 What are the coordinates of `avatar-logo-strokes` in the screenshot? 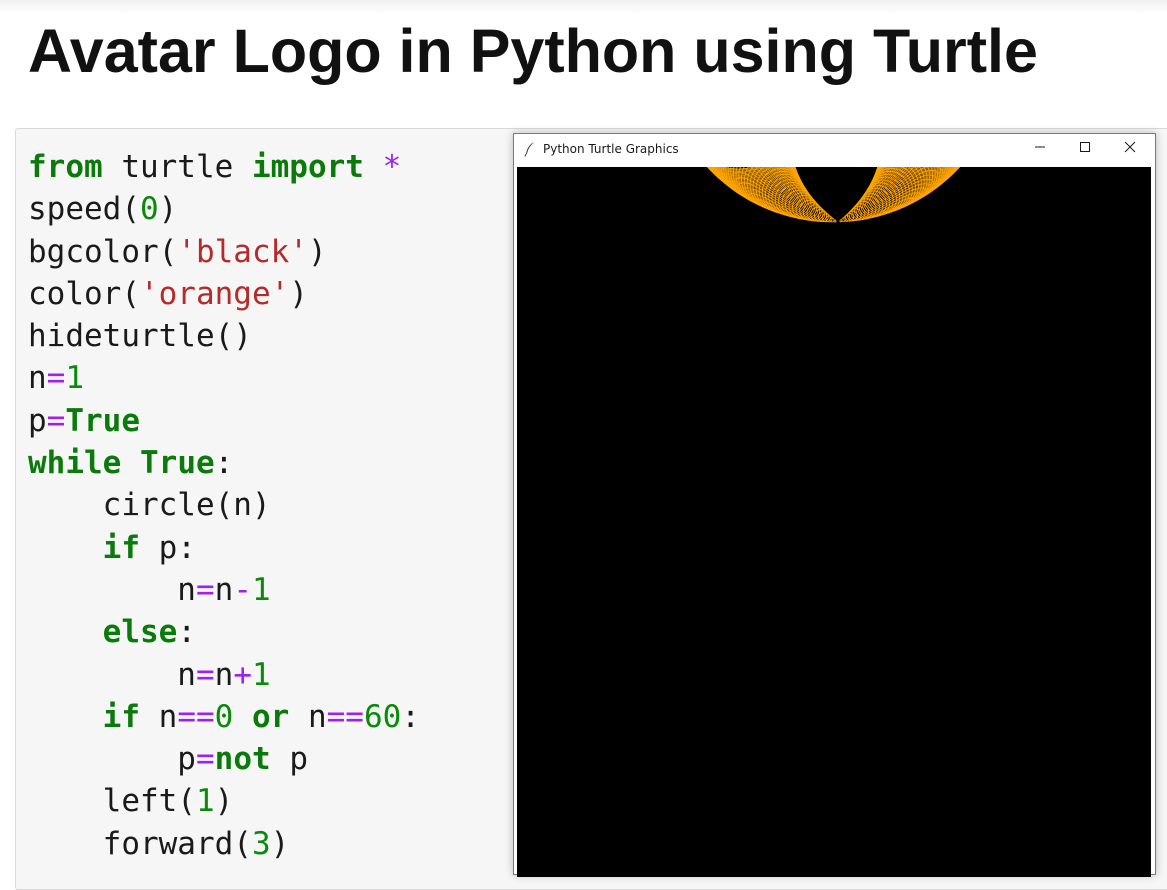 It's located at (833, 195).